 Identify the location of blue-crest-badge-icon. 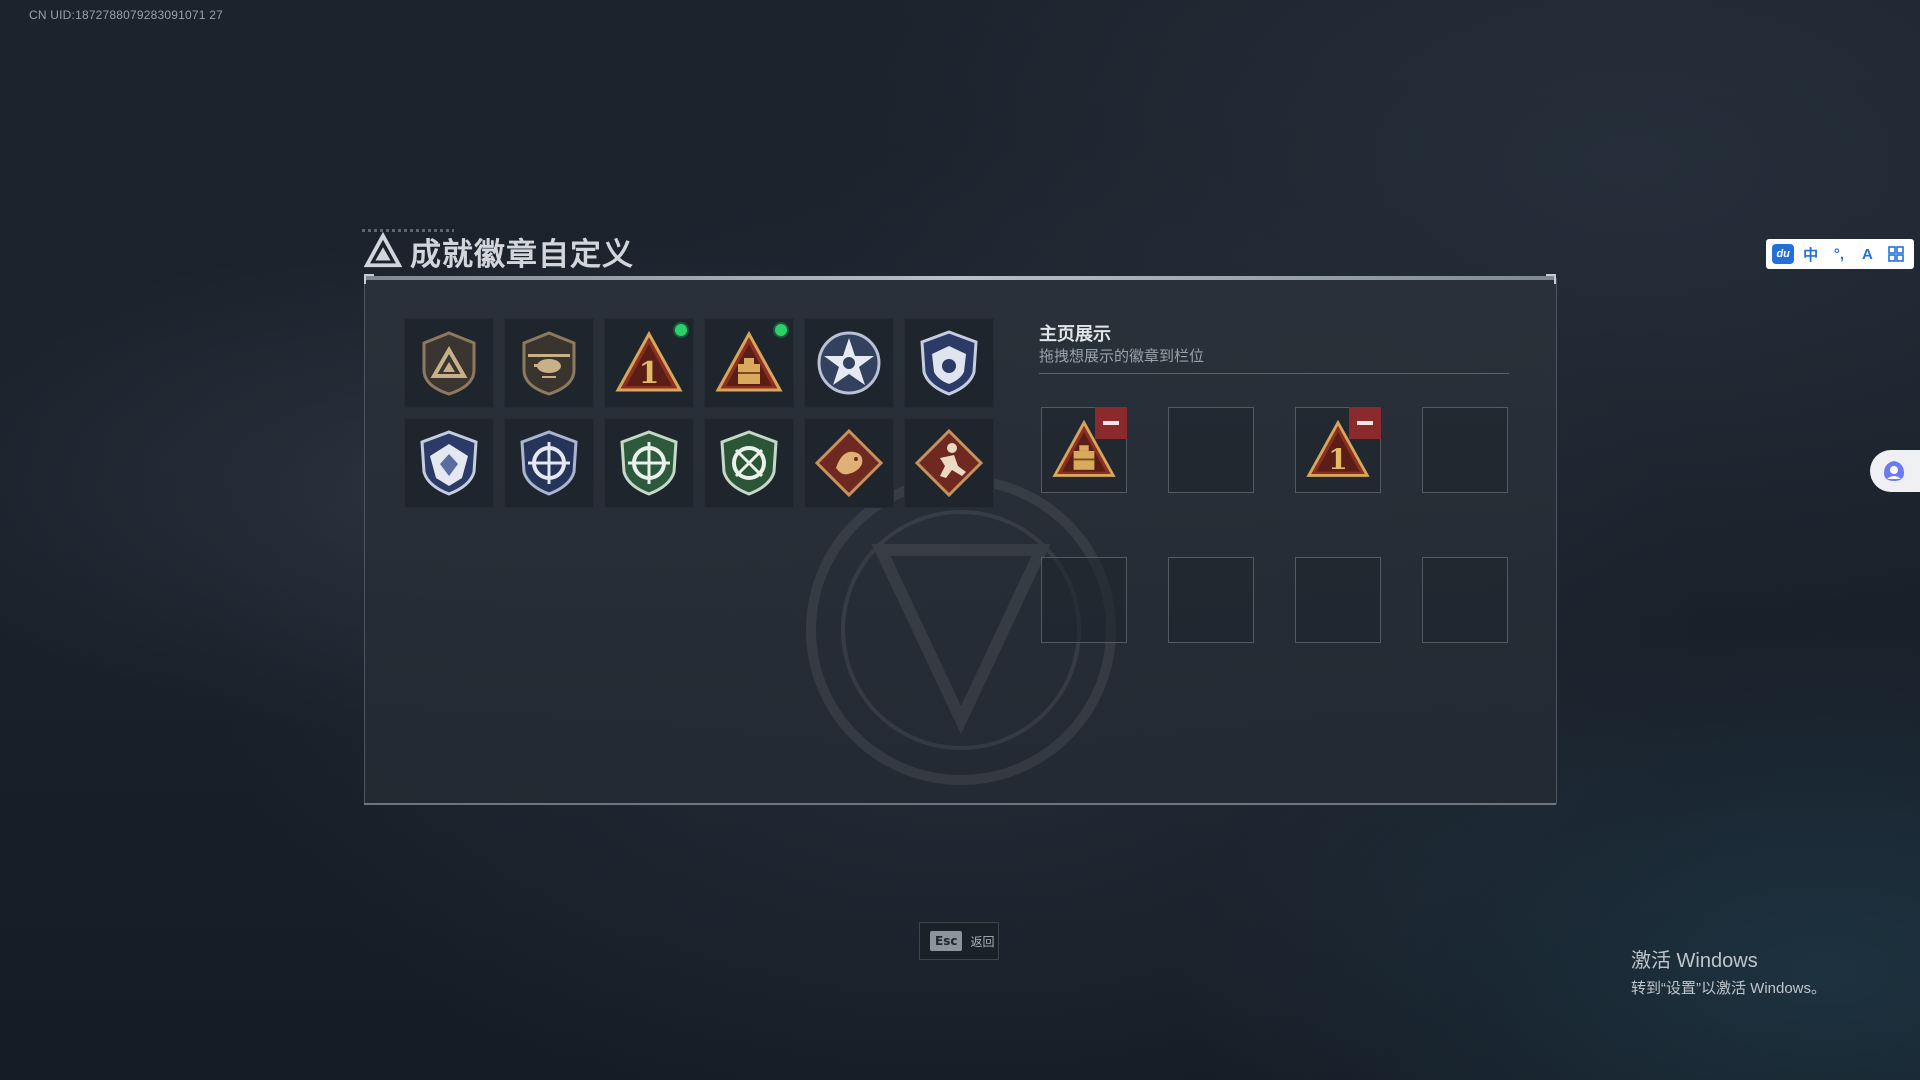
(449, 463).